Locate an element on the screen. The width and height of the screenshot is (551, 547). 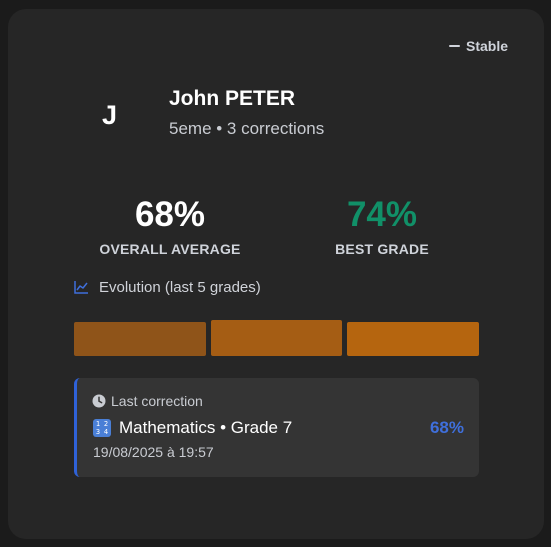
student-subtitle: 5eme • 3 corrections is located at coordinates (247, 128).